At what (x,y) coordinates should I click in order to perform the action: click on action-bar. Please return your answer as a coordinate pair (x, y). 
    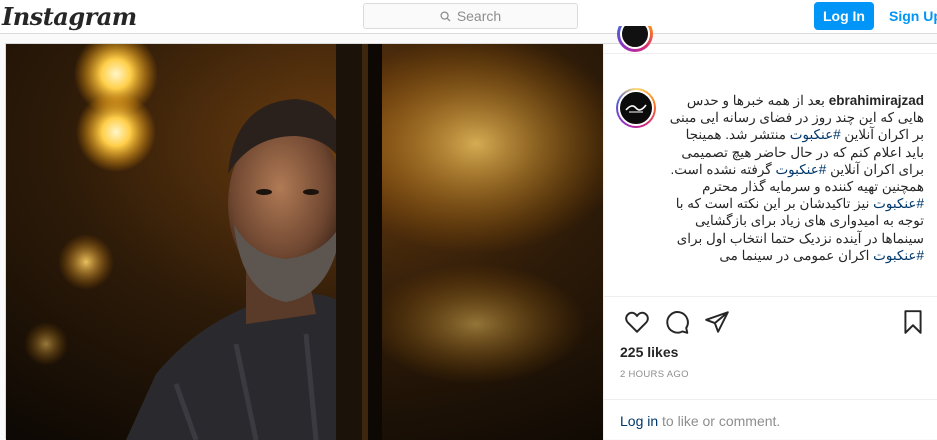
    Looking at the image, I should click on (770, 324).